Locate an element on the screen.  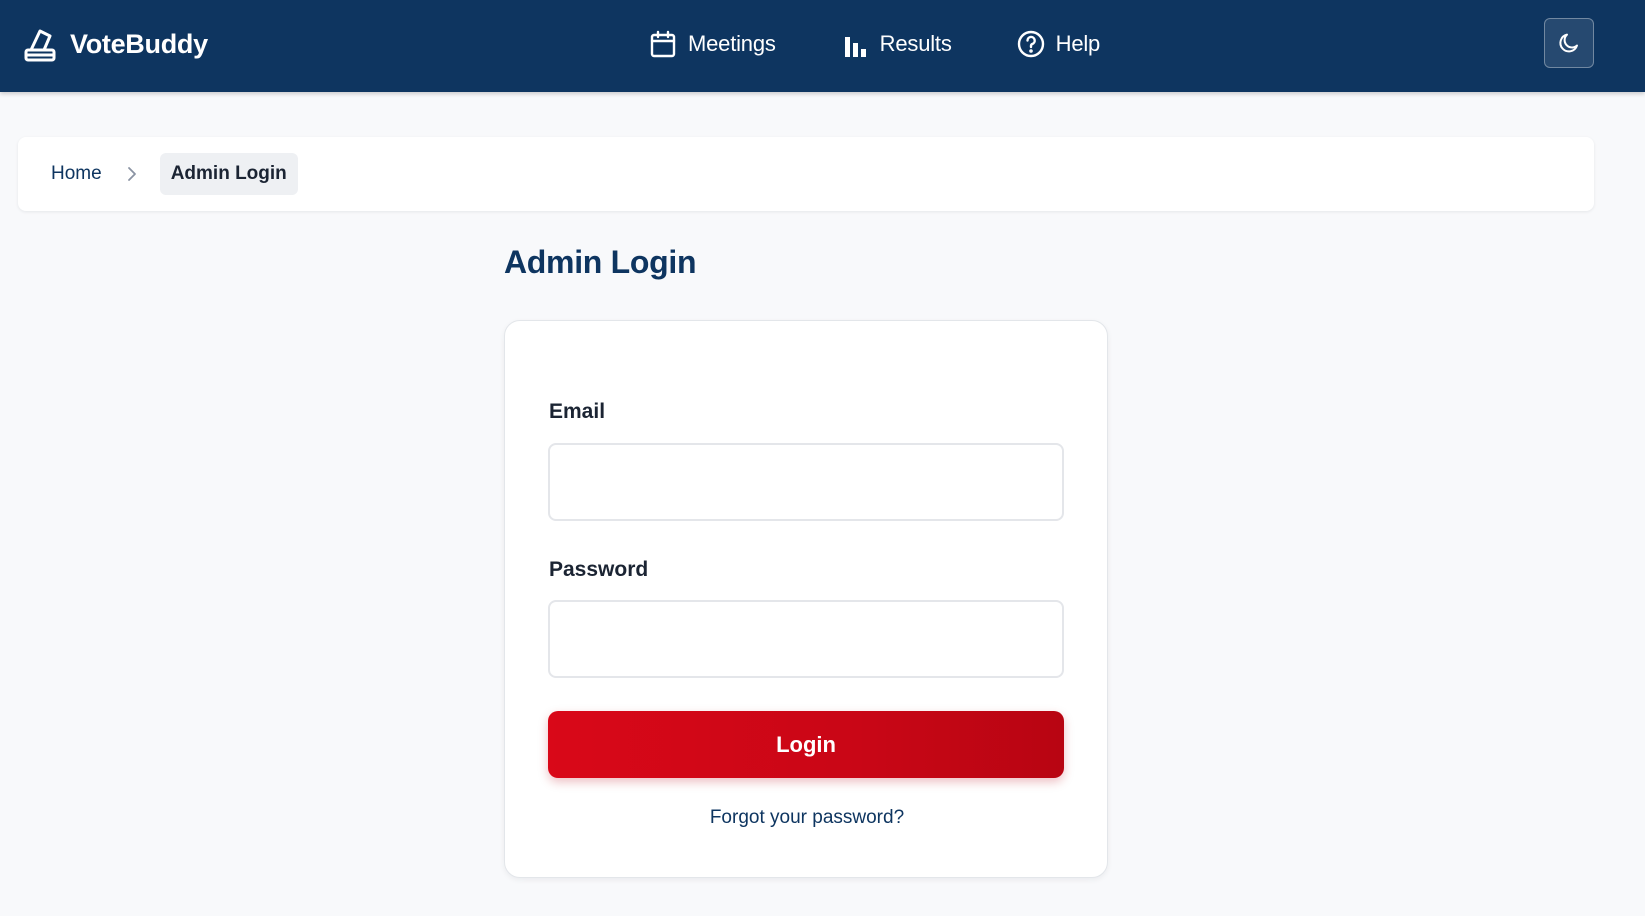
main-nav: Meetings Results Help is located at coordinates (874, 44).